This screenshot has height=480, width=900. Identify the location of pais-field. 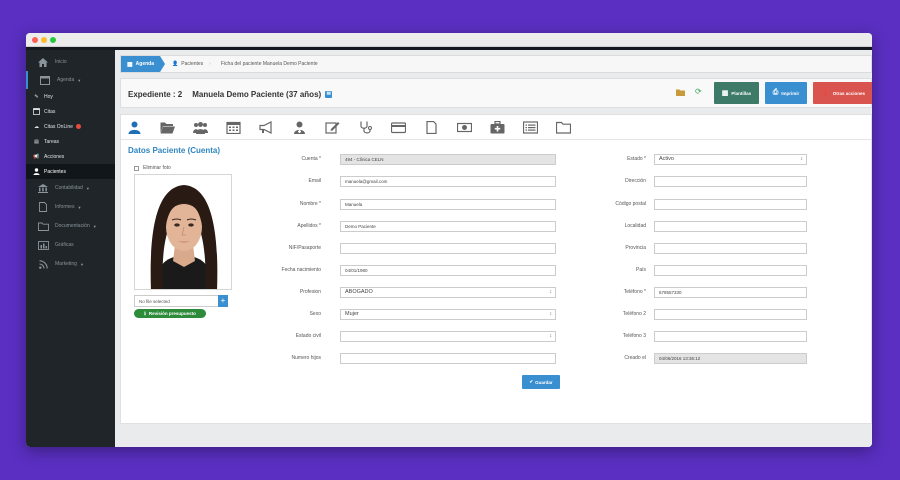
(730, 270).